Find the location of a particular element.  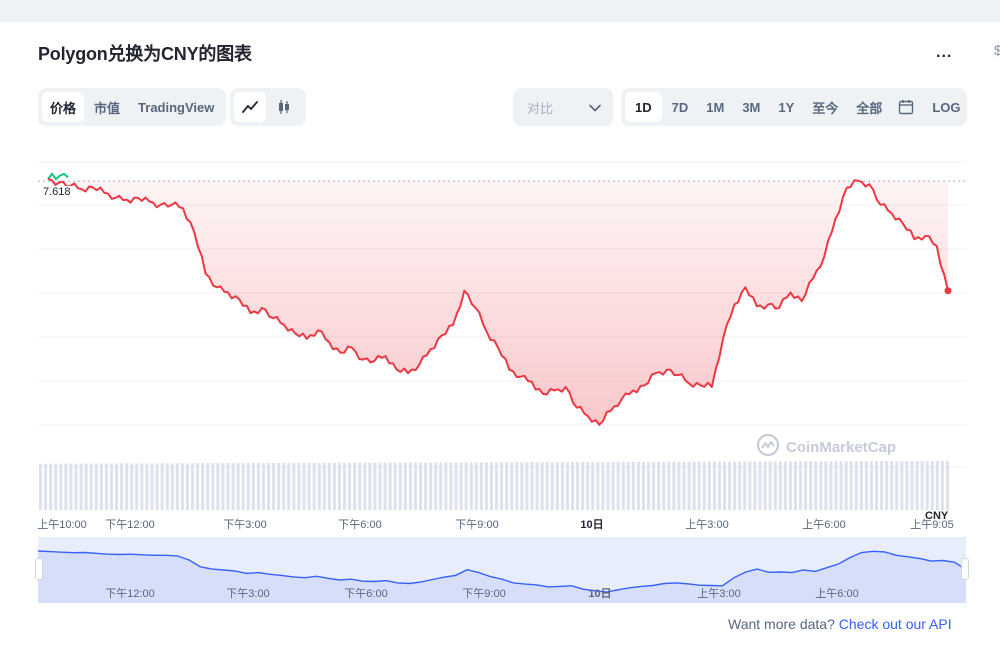

price-line-up is located at coordinates (58, 176).